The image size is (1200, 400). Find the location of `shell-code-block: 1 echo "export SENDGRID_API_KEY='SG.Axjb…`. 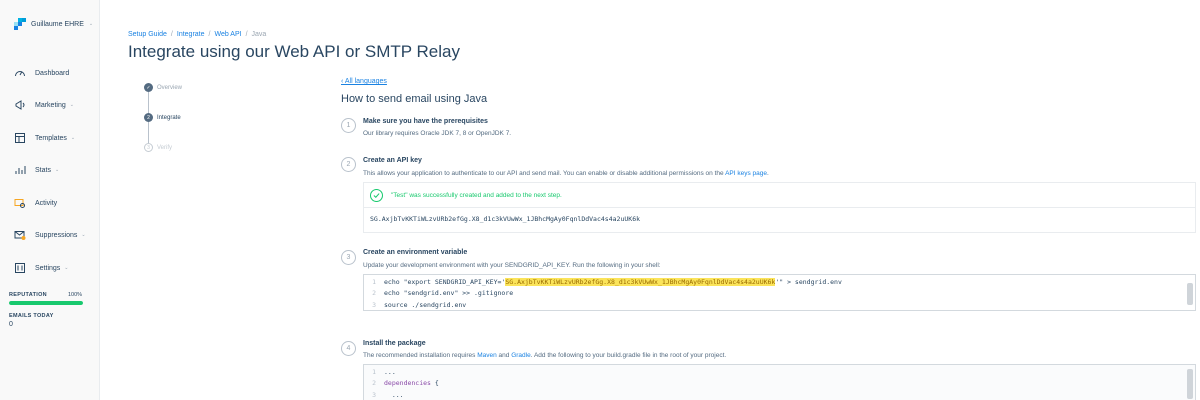

shell-code-block: 1 echo "export SENDGRID_API_KEY='SG.Axjb… is located at coordinates (779, 292).